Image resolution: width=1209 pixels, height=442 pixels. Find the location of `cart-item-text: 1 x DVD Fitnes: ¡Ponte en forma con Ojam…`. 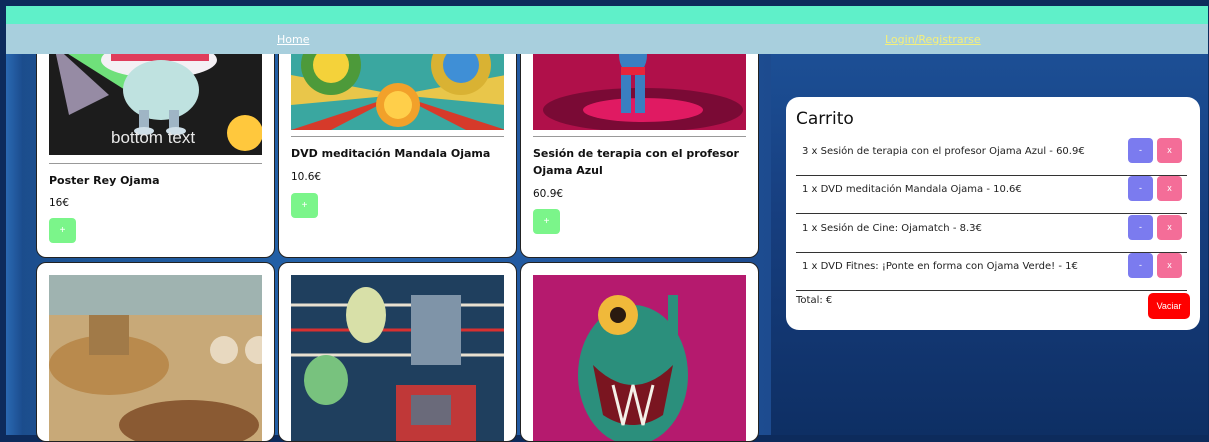

cart-item-text: 1 x DVD Fitnes: ¡Ponte en forma con Ojam… is located at coordinates (940, 266).